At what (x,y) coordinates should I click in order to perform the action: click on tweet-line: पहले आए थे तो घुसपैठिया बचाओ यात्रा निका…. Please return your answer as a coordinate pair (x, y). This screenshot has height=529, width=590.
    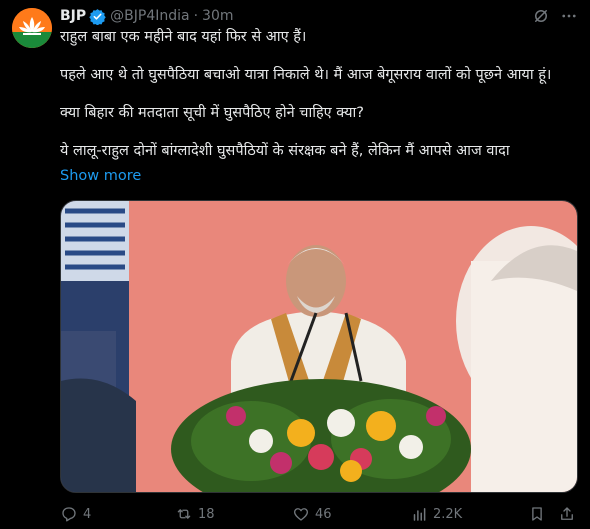
    Looking at the image, I should click on (306, 75).